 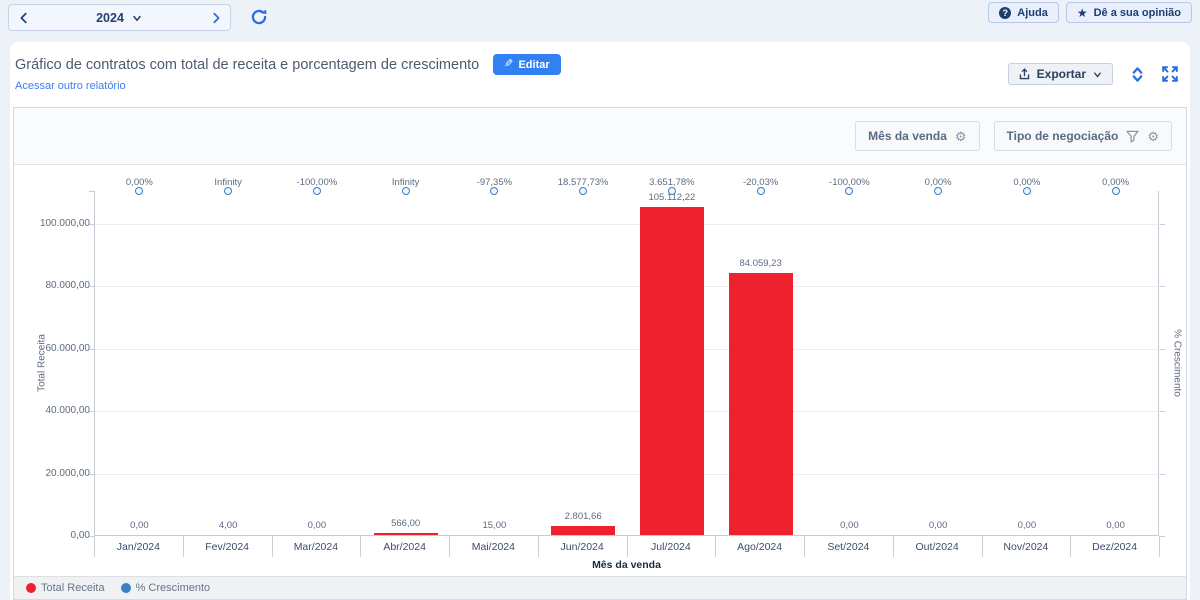 What do you see at coordinates (907, 136) in the screenshot?
I see `filter-month-label: Mês da venda` at bounding box center [907, 136].